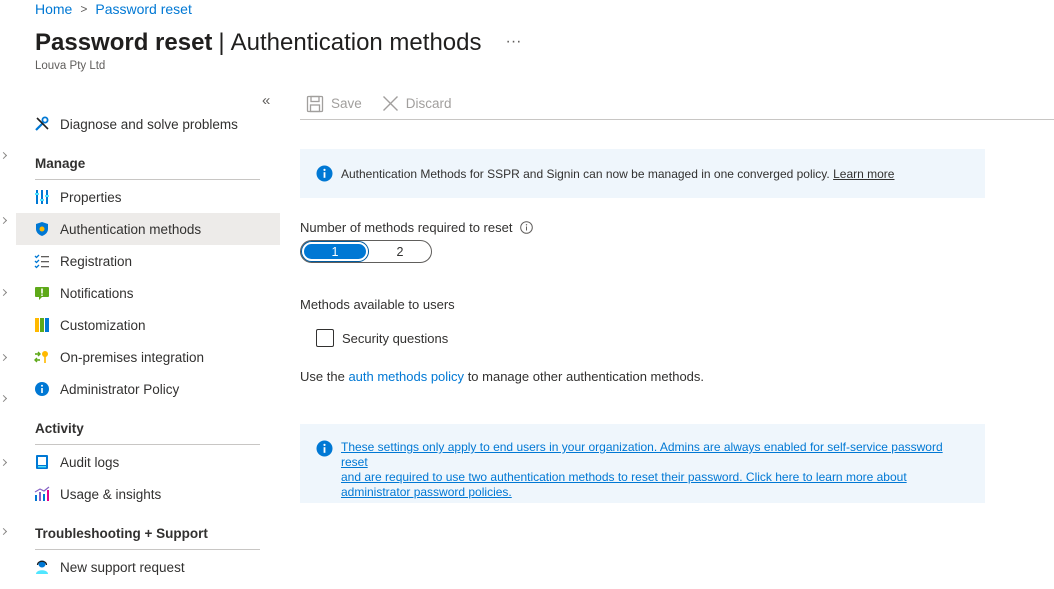  I want to click on sidebar-item-usage-insights: Usage & insights, so click(148, 494).